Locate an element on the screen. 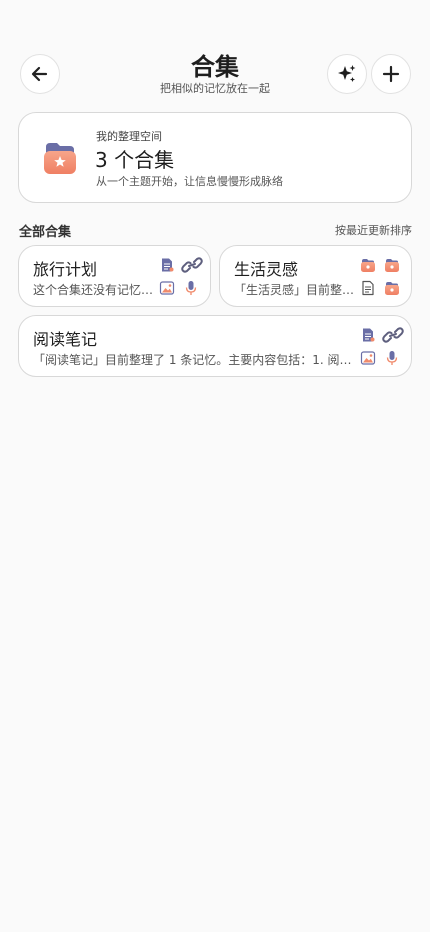  plus-icon is located at coordinates (391, 74).